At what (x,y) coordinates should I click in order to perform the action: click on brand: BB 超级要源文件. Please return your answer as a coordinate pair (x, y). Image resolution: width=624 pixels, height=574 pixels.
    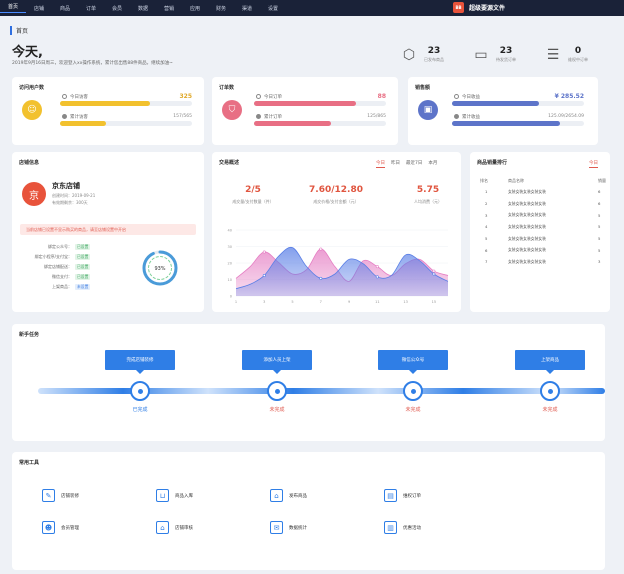
    Looking at the image, I should click on (479, 7).